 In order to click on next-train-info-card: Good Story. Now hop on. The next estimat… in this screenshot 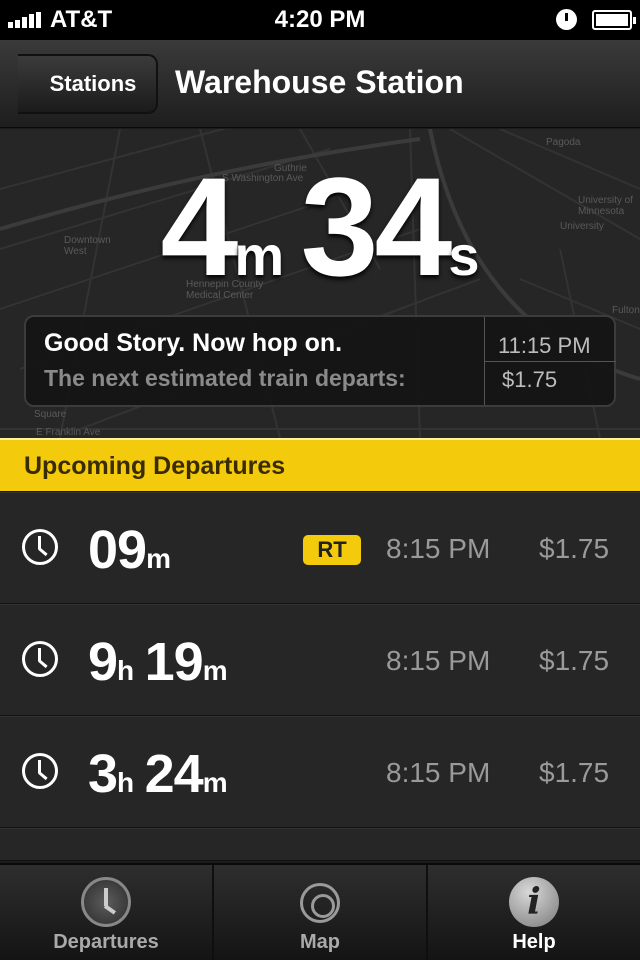, I will do `click(320, 361)`.